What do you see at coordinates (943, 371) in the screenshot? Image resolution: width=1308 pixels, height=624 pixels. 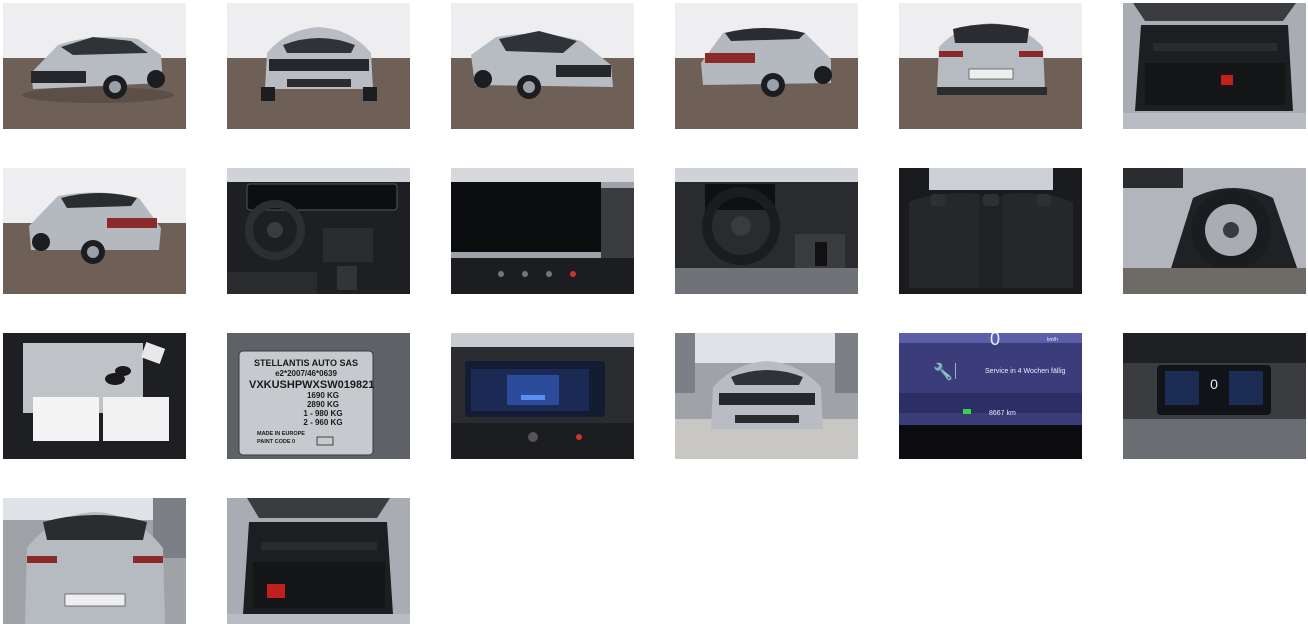 I see `wrench-icon: 🔧` at bounding box center [943, 371].